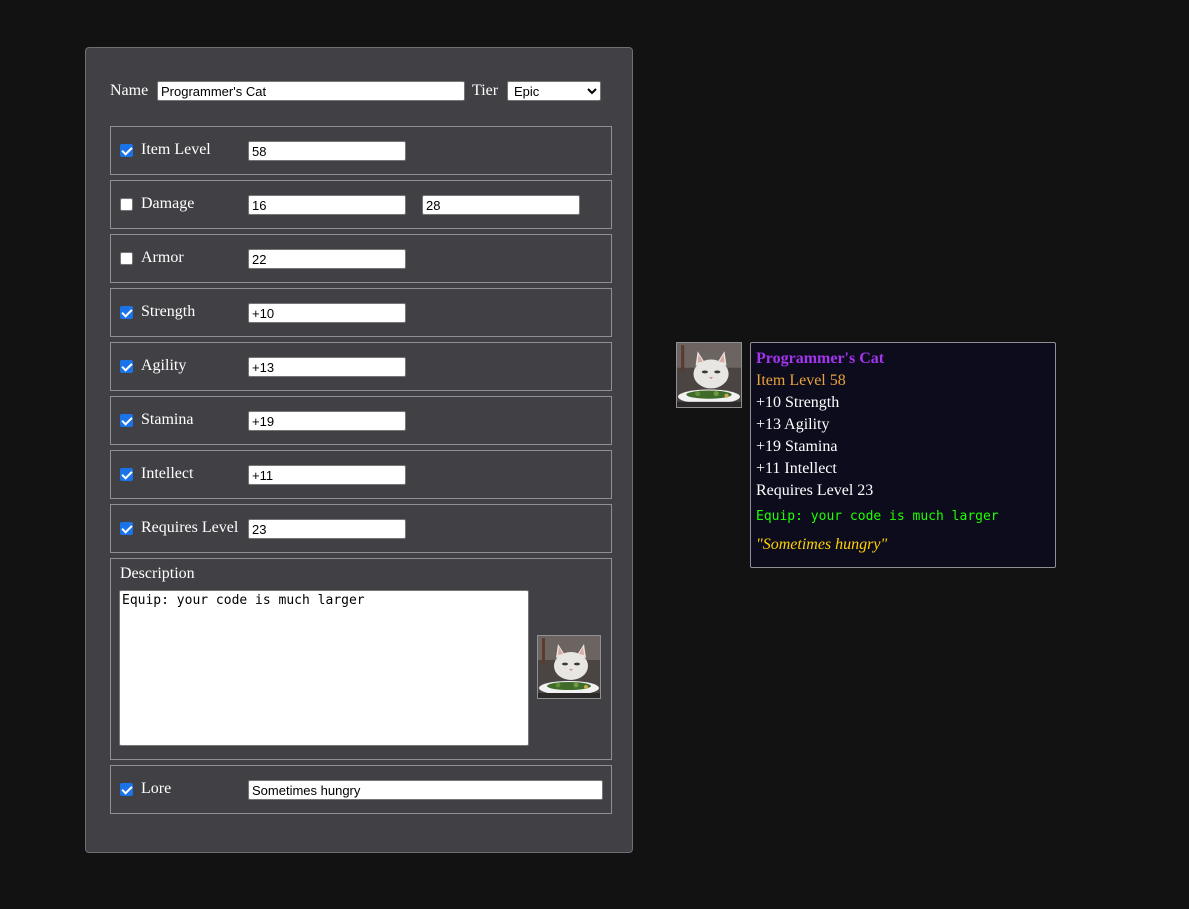 Image resolution: width=1189 pixels, height=909 pixels. Describe the element at coordinates (554, 91) in the screenshot. I see `tier-select: Epic` at that location.